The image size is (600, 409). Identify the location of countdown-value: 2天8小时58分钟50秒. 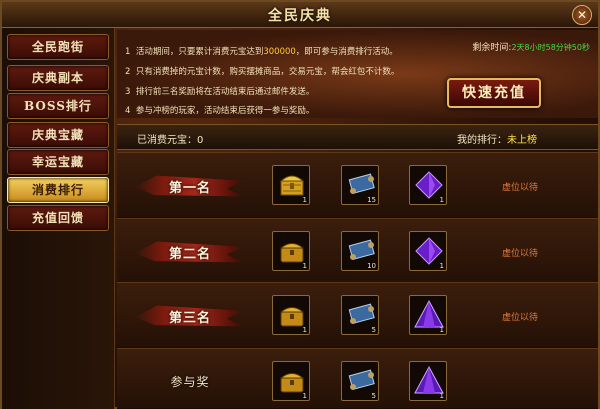
(550, 47).